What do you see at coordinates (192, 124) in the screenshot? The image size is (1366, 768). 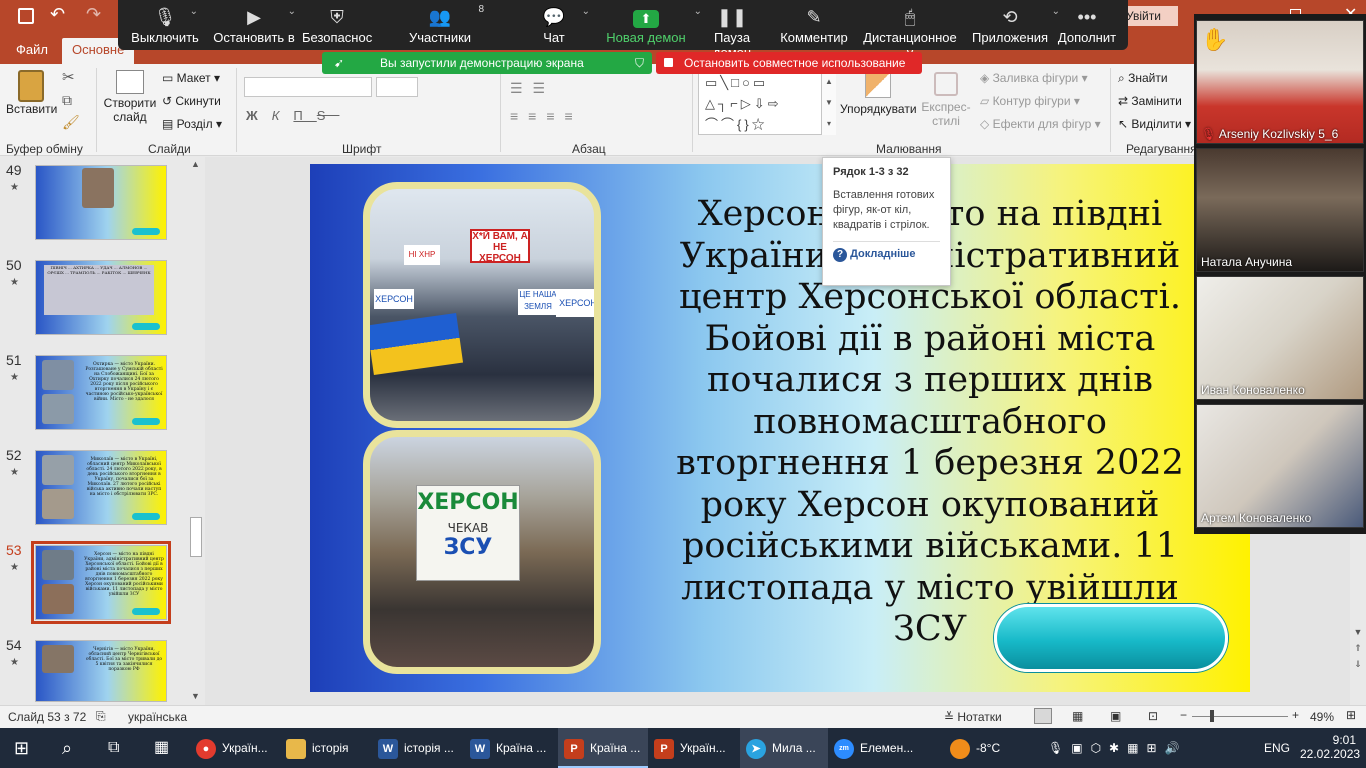 I see `section-button: ▤ Розділ ▾` at bounding box center [192, 124].